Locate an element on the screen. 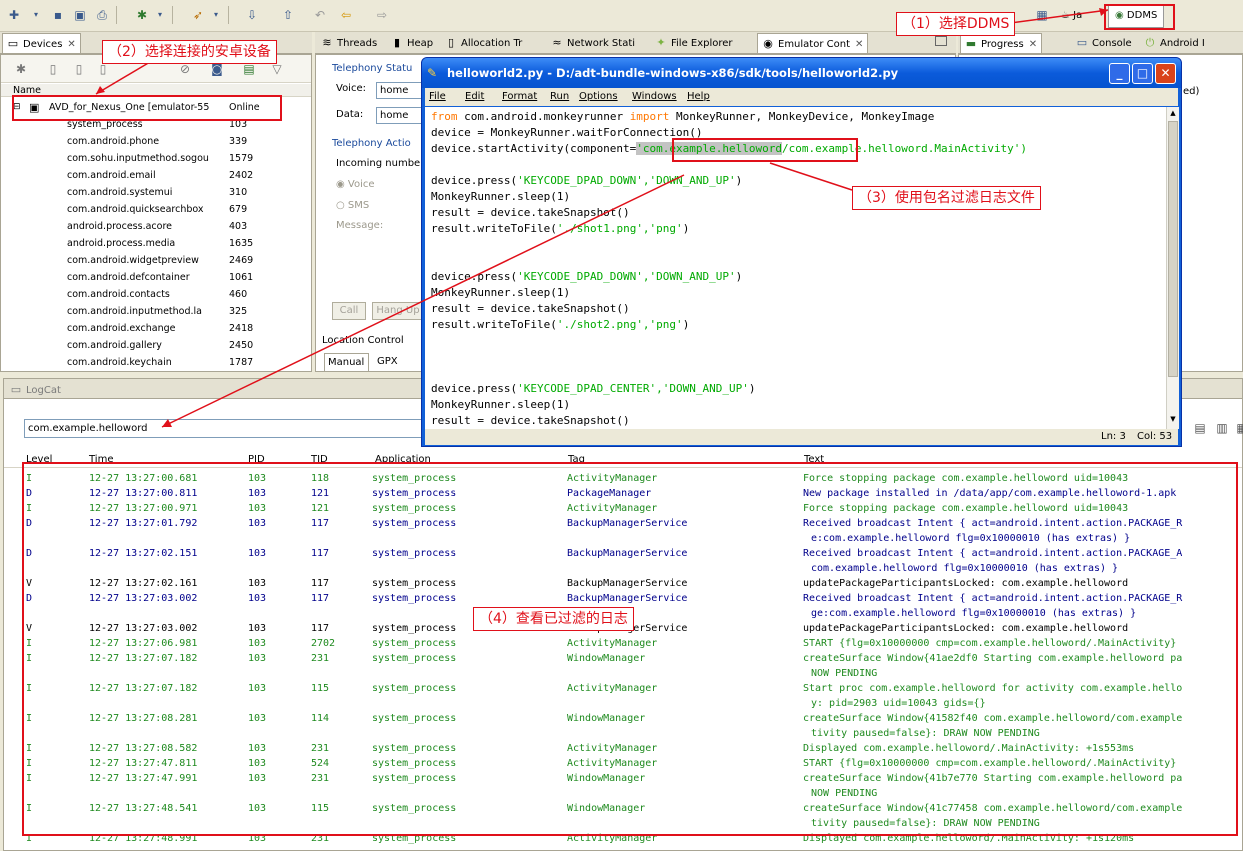 The image size is (1243, 851). annotation-step1: （1）选择DDMS is located at coordinates (956, 24).